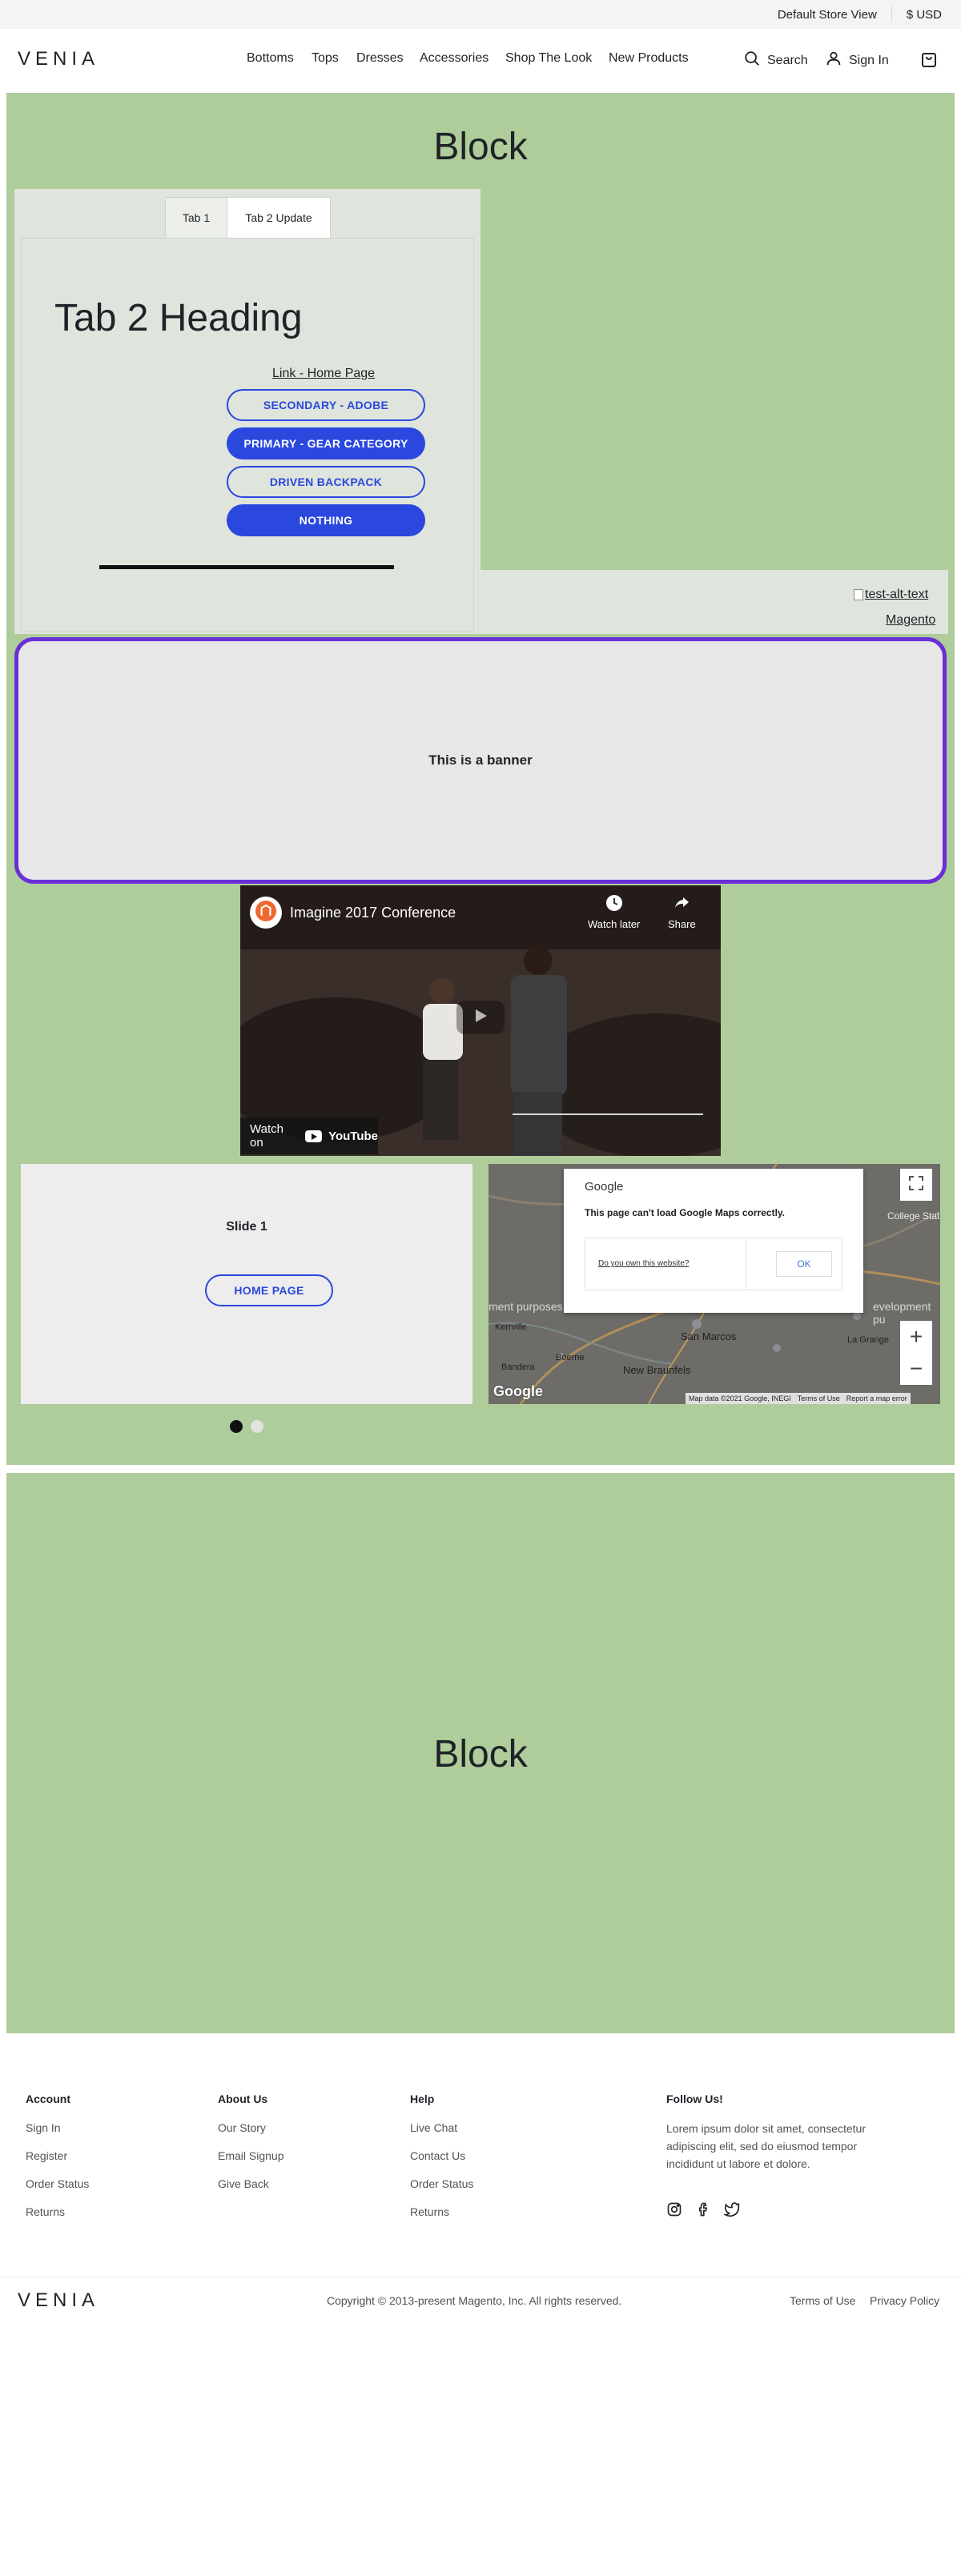  I want to click on own-website-link: Do you own this website?, so click(643, 1264).